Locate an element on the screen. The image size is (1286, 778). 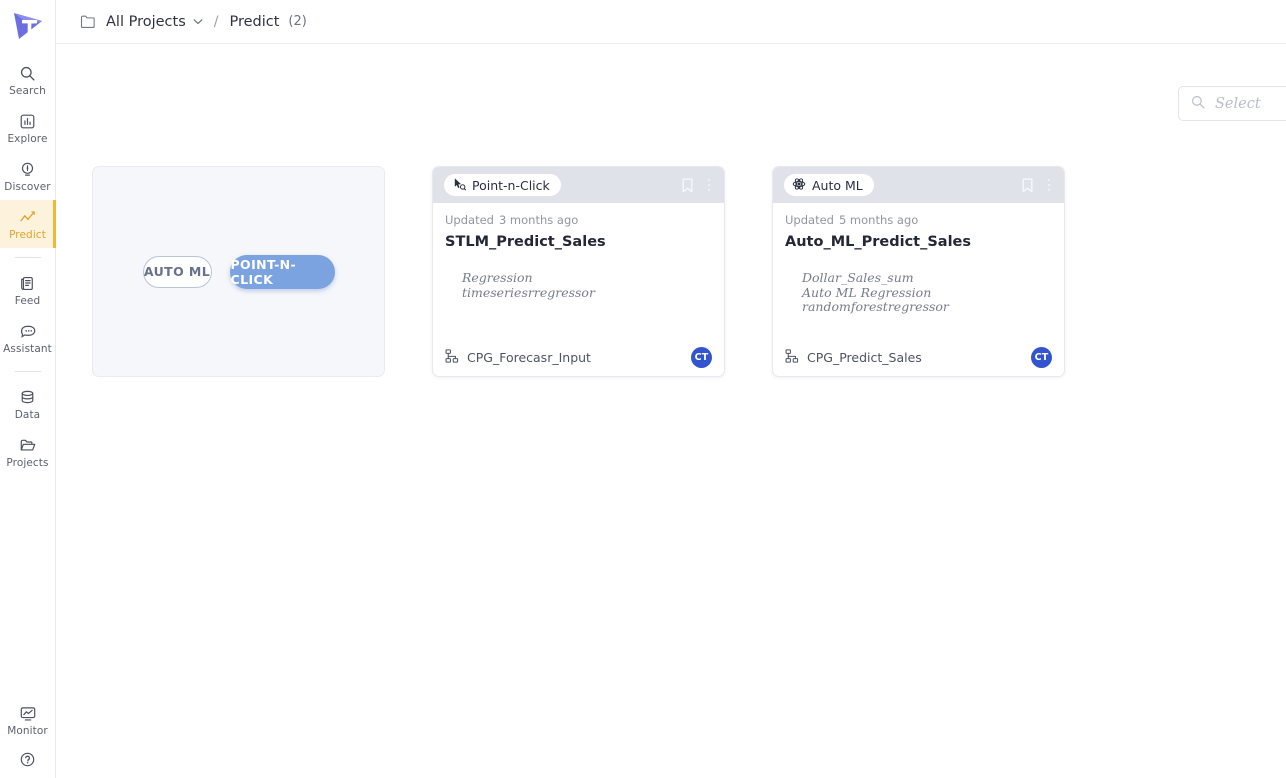
help-icon is located at coordinates (27, 761).